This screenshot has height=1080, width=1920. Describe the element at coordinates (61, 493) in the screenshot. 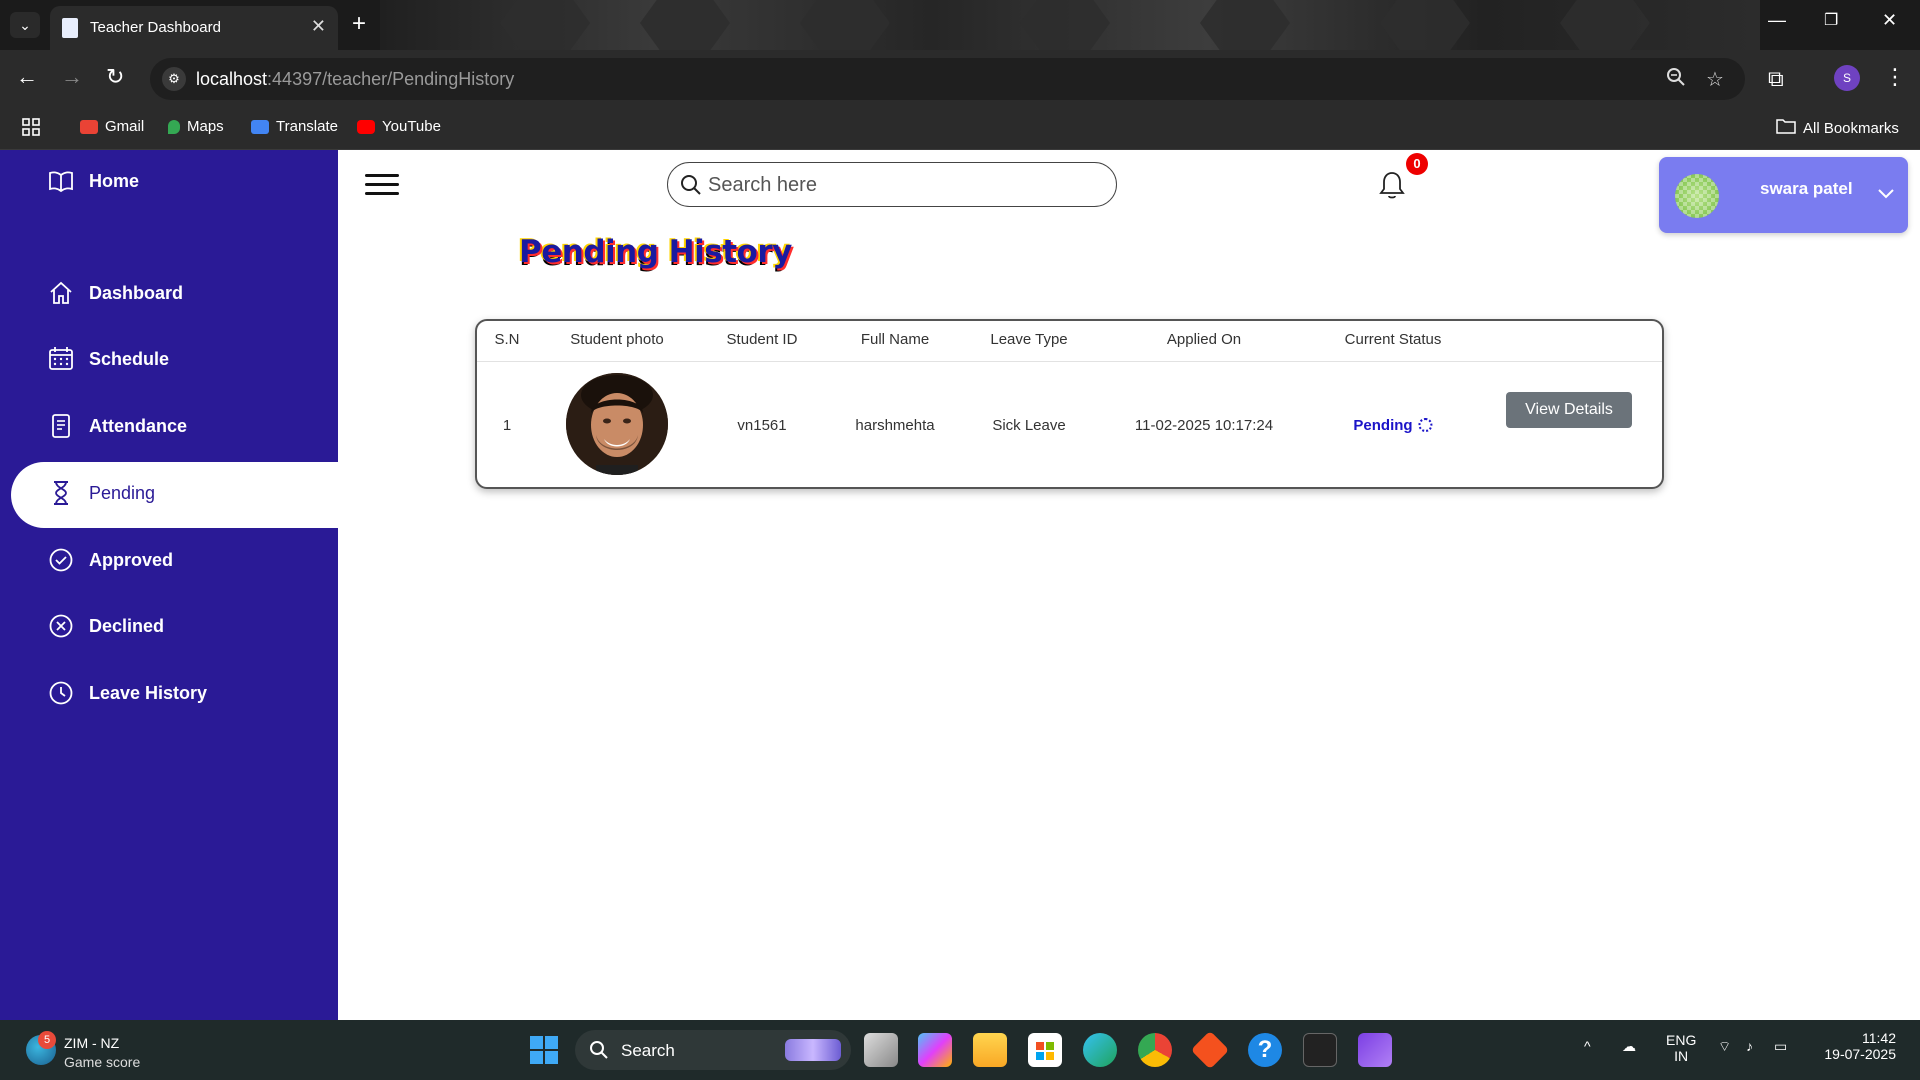

I see `hourglass-icon` at that location.